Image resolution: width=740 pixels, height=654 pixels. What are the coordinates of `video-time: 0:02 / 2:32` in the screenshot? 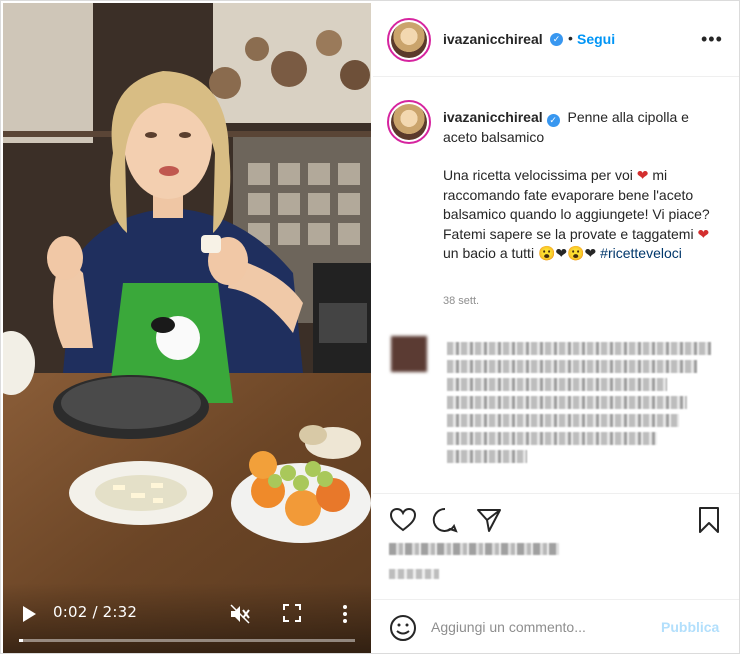 It's located at (95, 612).